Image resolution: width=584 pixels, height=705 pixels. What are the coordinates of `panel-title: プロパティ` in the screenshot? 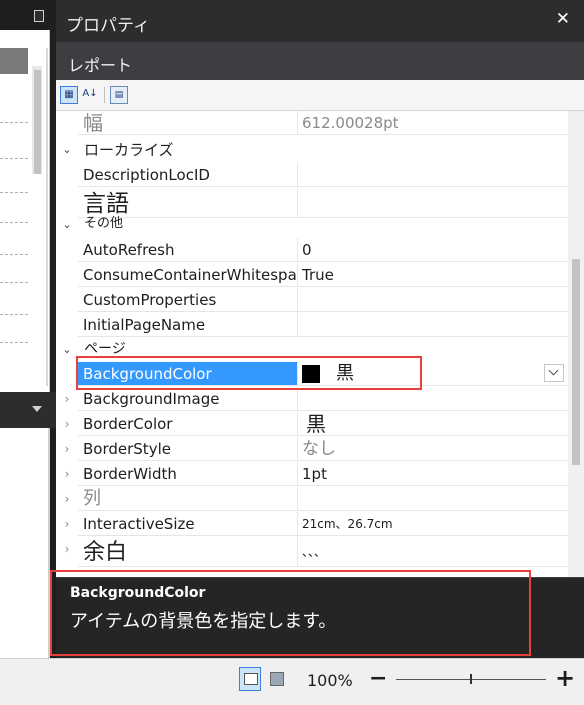 It's located at (108, 26).